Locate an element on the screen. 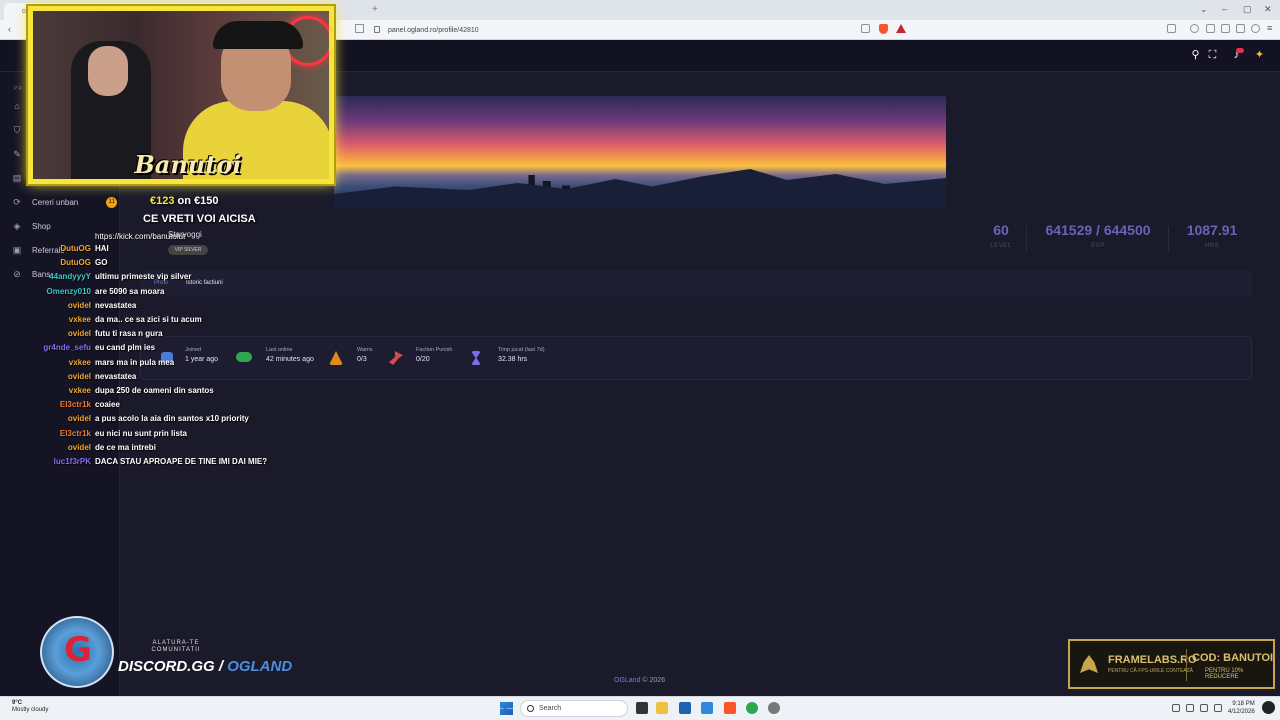  close-icon: ✕ is located at coordinates (1268, 9).